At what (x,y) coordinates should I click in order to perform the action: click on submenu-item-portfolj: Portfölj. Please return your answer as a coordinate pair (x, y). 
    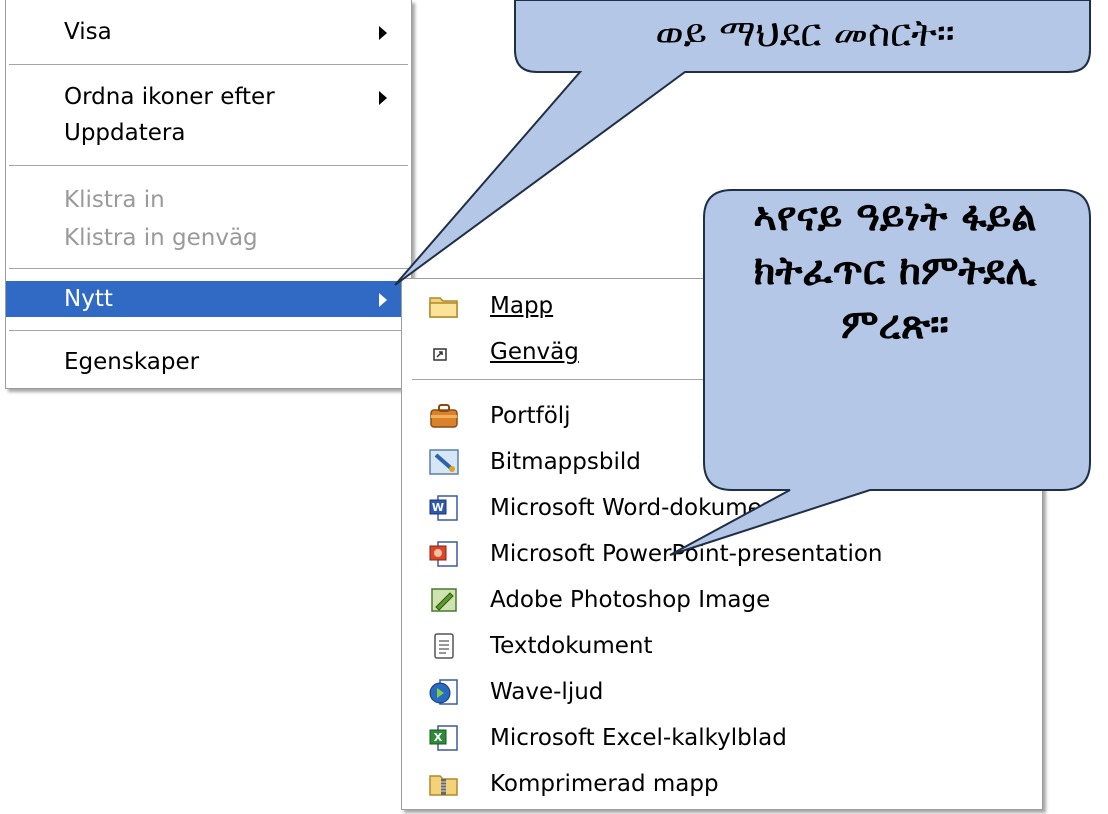
    Looking at the image, I should click on (722, 416).